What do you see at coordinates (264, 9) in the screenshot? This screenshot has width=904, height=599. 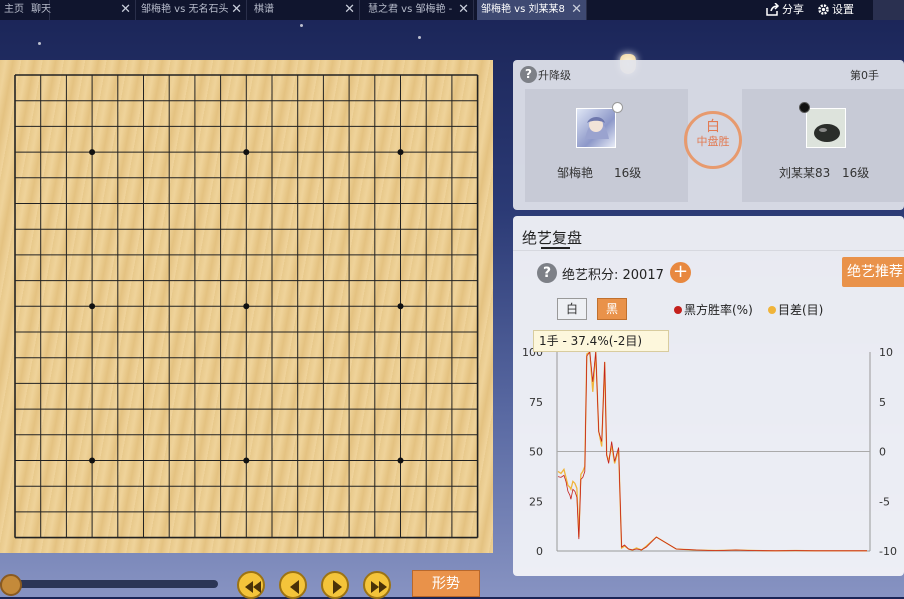 I see `tab-label: 棋谱` at bounding box center [264, 9].